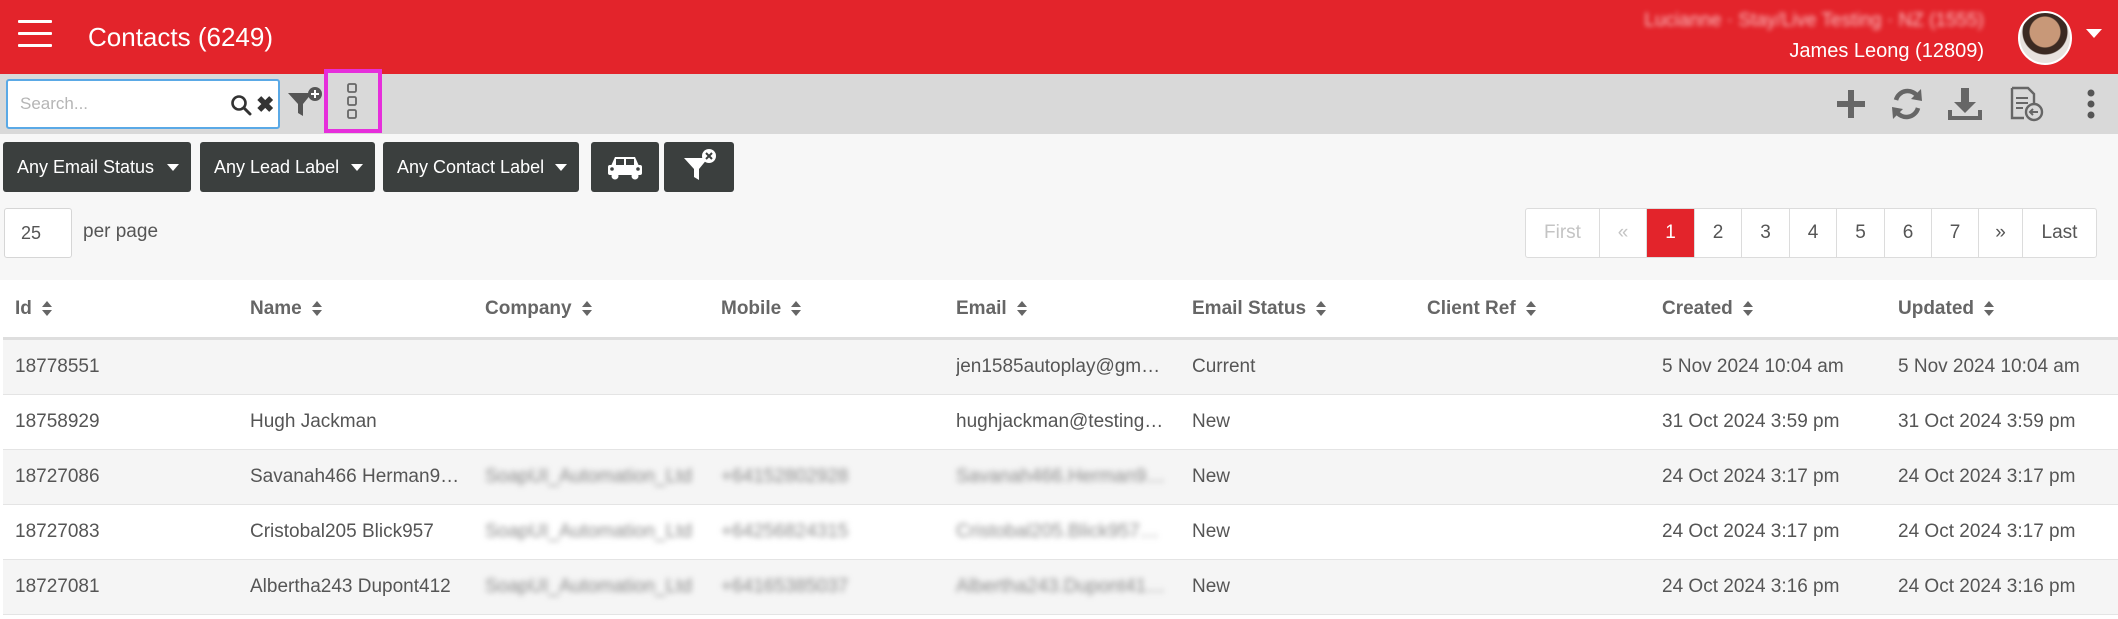  I want to click on cell-id: 18758929, so click(57, 421).